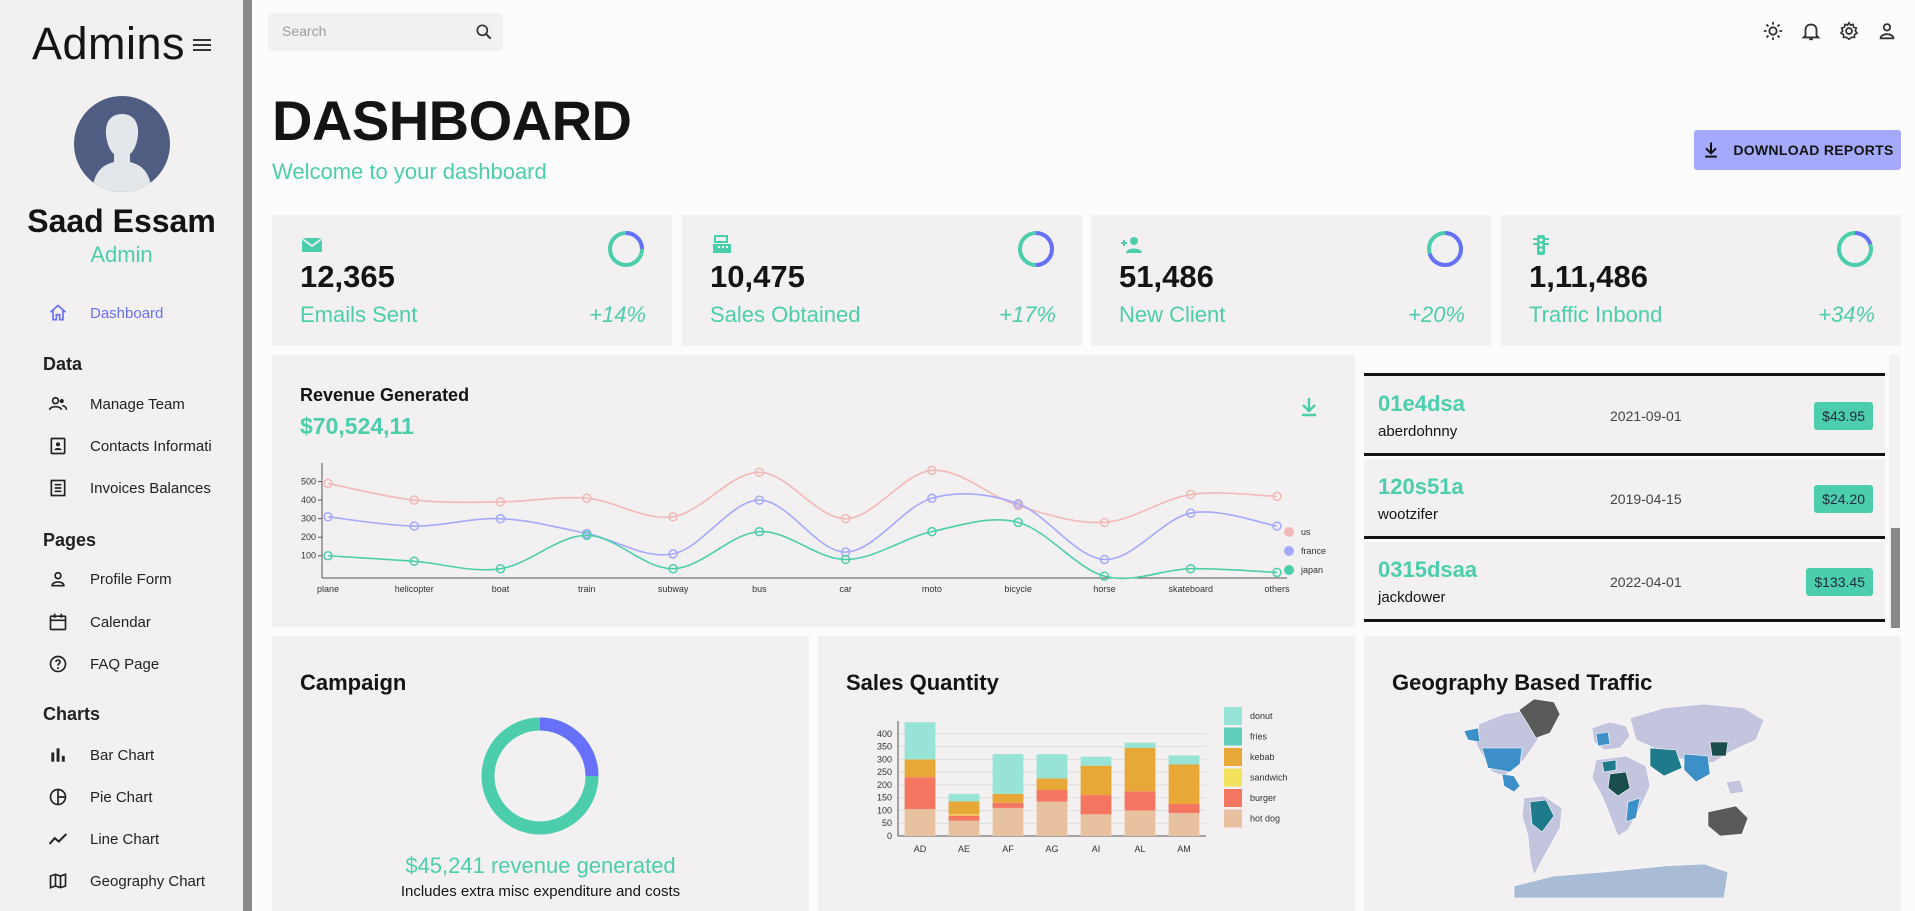 Image resolution: width=1915 pixels, height=911 pixels. What do you see at coordinates (1855, 249) in the screenshot?
I see `progress-circle` at bounding box center [1855, 249].